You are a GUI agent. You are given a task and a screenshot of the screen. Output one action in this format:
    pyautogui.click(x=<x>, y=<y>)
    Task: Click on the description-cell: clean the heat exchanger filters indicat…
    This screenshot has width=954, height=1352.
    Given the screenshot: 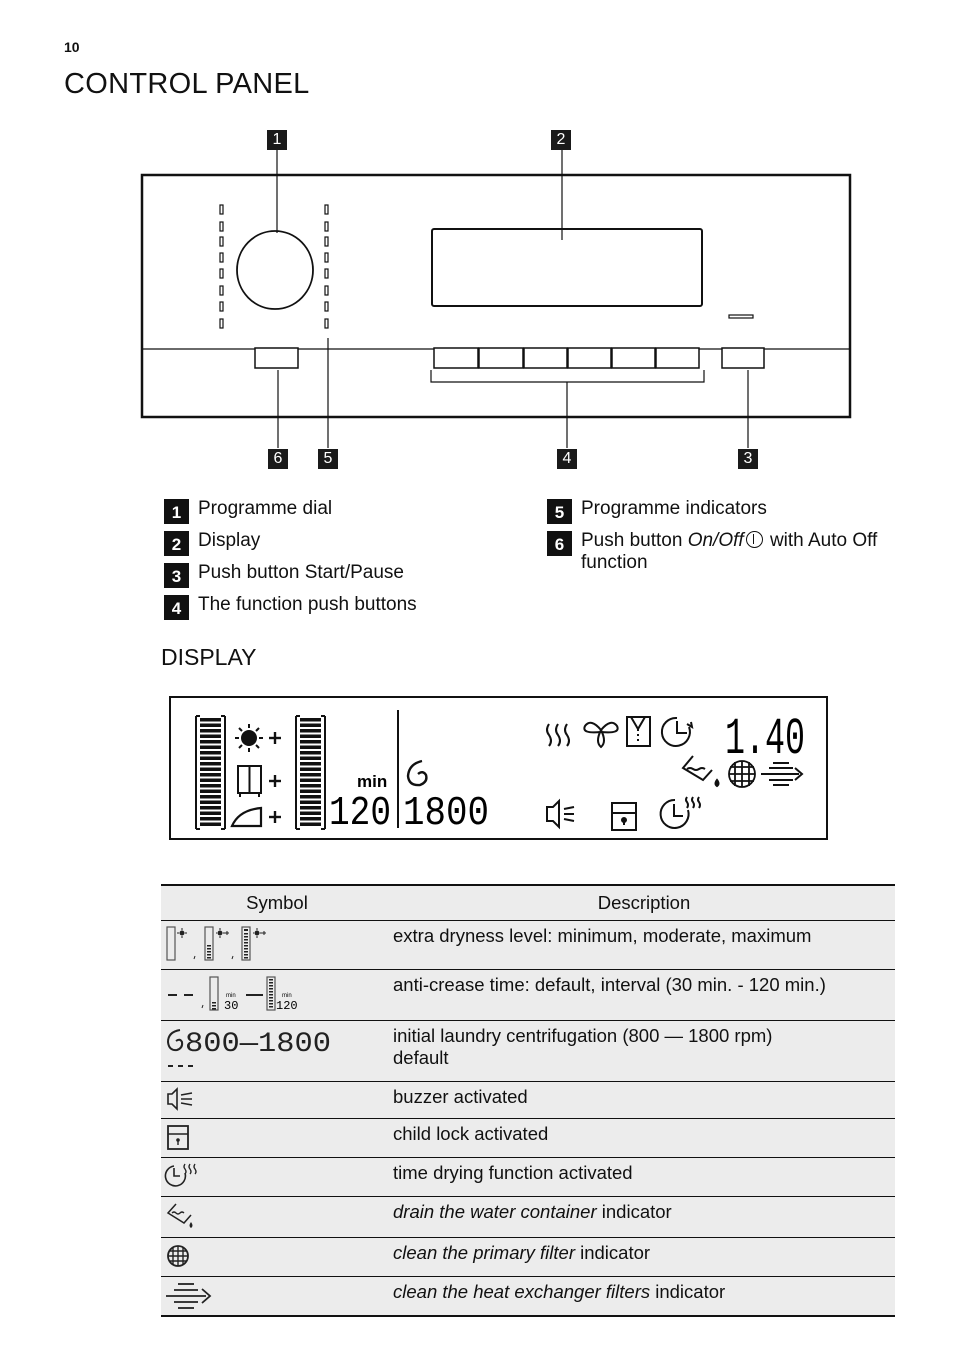 What is the action you would take?
    pyautogui.click(x=644, y=1296)
    